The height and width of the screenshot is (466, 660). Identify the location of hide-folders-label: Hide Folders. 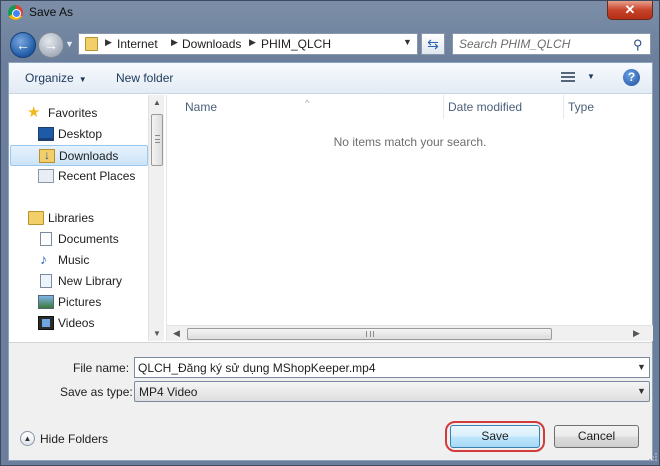
(74, 439).